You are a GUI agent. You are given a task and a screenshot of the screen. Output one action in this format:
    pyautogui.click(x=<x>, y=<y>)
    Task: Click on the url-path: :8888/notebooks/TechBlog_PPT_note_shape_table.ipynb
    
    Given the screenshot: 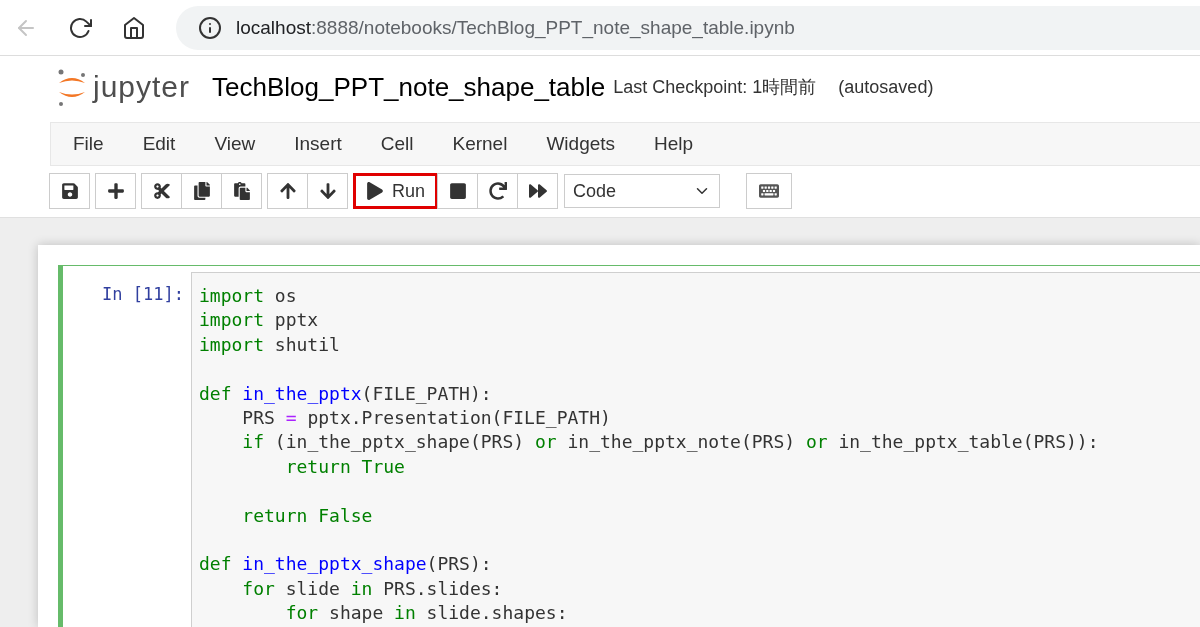 What is the action you would take?
    pyautogui.click(x=553, y=27)
    